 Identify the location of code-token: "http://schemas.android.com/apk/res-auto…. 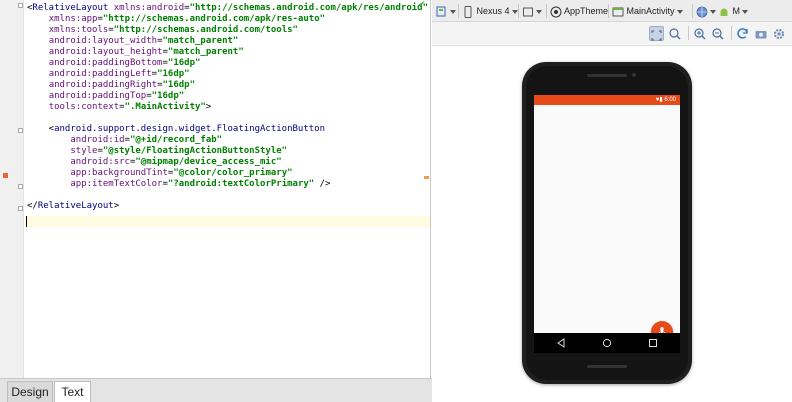
(214, 19).